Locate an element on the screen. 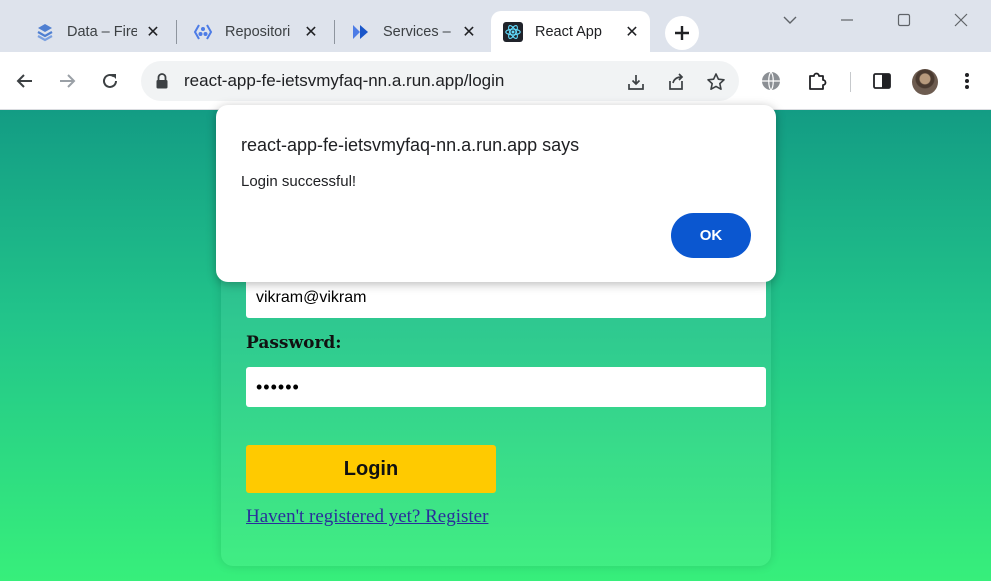 The width and height of the screenshot is (991, 581). tab-repositories: Repositori ✕ is located at coordinates (255, 31).